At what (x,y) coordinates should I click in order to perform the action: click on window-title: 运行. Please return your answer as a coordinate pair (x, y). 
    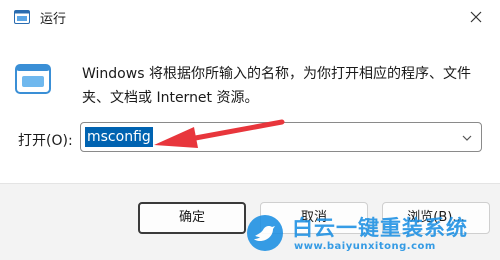
    Looking at the image, I should click on (53, 19).